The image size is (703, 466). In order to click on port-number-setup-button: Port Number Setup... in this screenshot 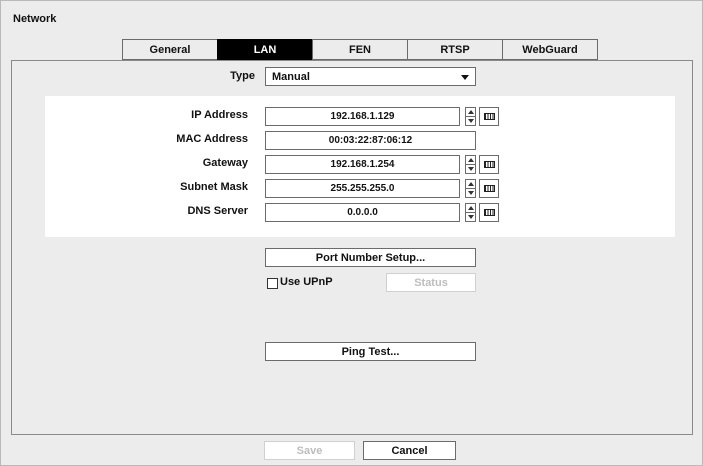, I will do `click(370, 257)`.